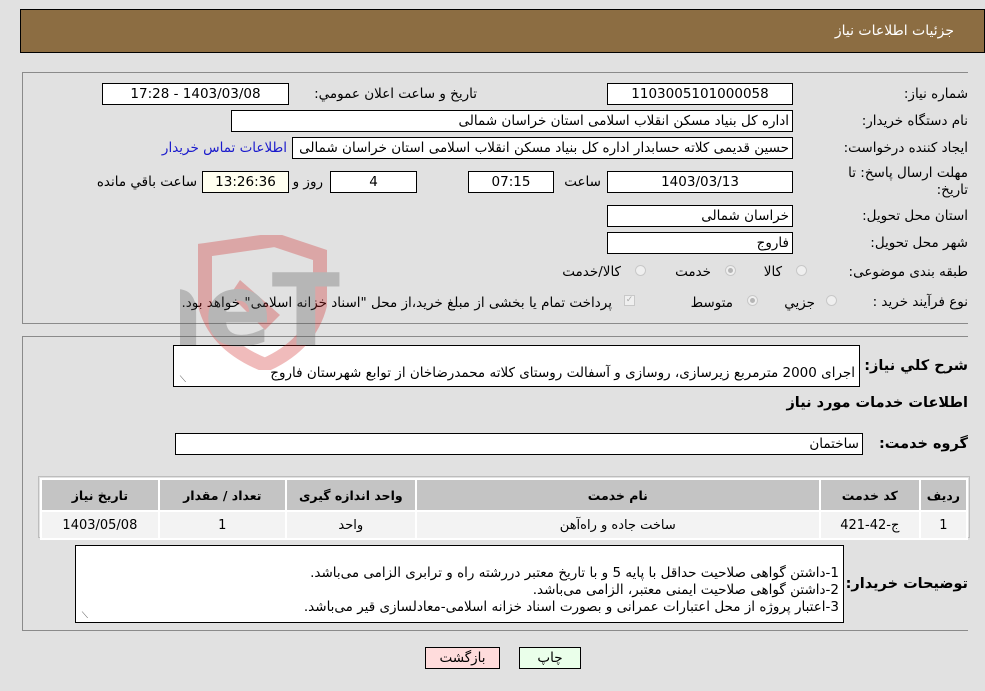 This screenshot has height=691, width=985. I want to click on deadline-time-field: 07:15, so click(511, 182).